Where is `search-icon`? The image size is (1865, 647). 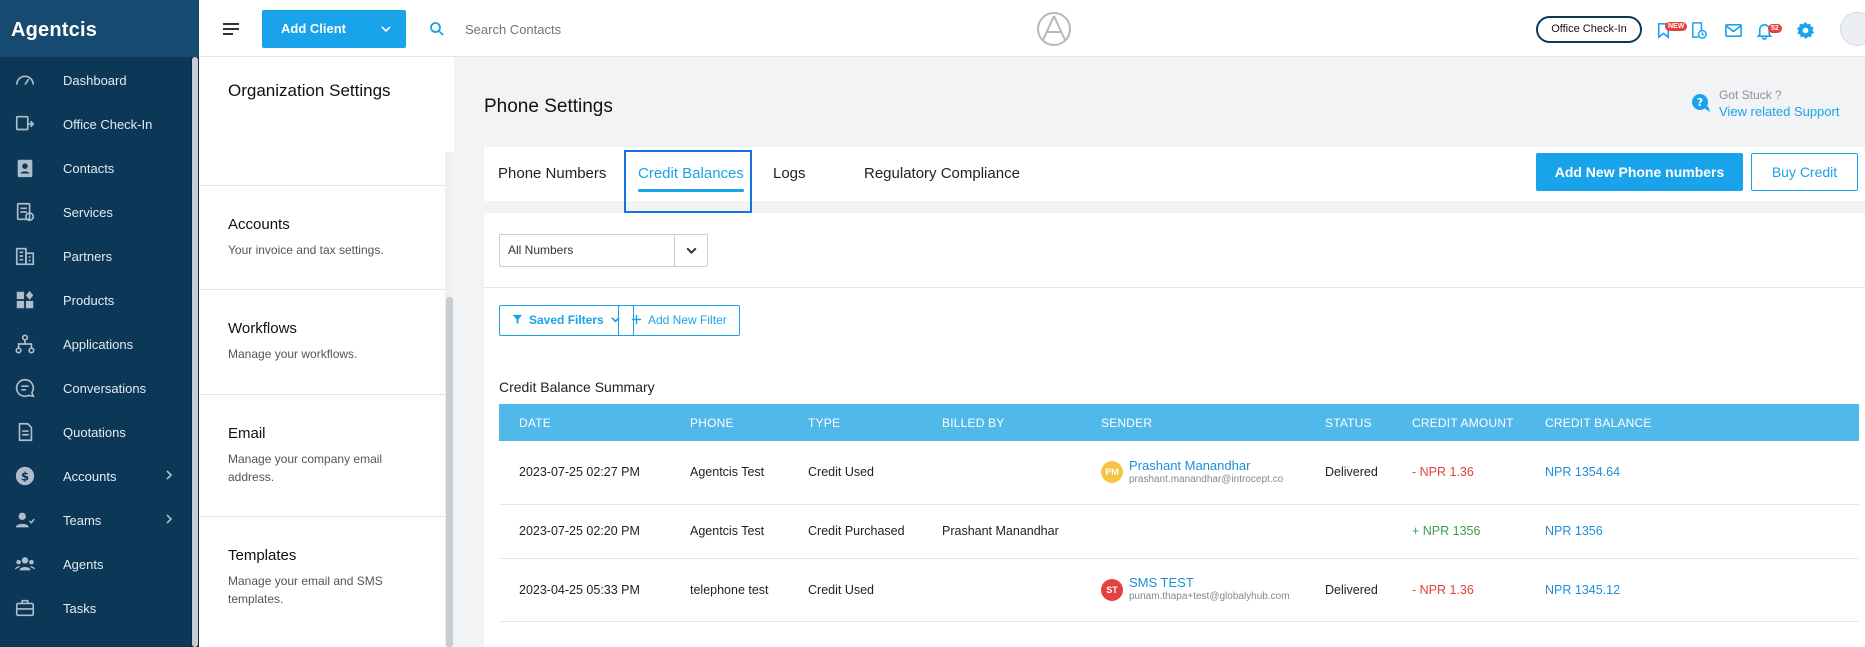 search-icon is located at coordinates (437, 29).